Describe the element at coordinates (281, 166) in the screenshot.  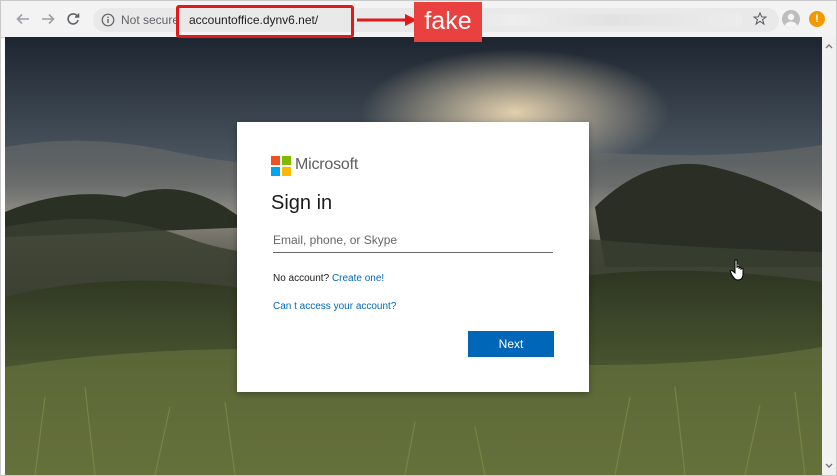
I see `microsoft-logo-icon` at that location.